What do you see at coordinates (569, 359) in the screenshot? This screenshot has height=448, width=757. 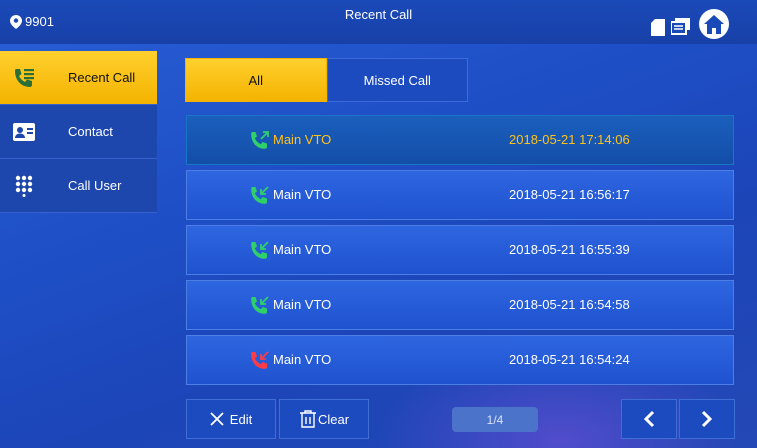 I see `call-time: 2018-05-21 16:54:24` at bounding box center [569, 359].